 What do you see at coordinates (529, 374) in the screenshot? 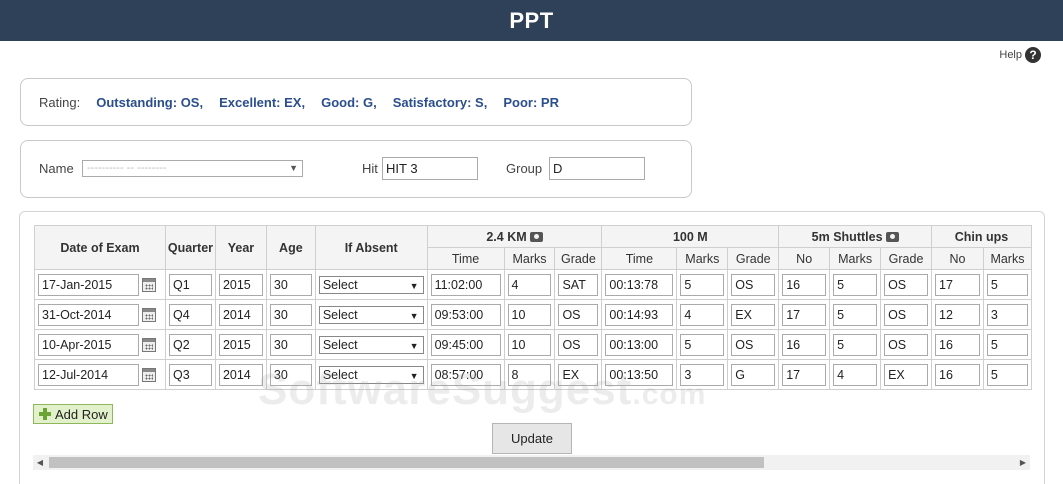
I see `km-marks-input: 8` at bounding box center [529, 374].